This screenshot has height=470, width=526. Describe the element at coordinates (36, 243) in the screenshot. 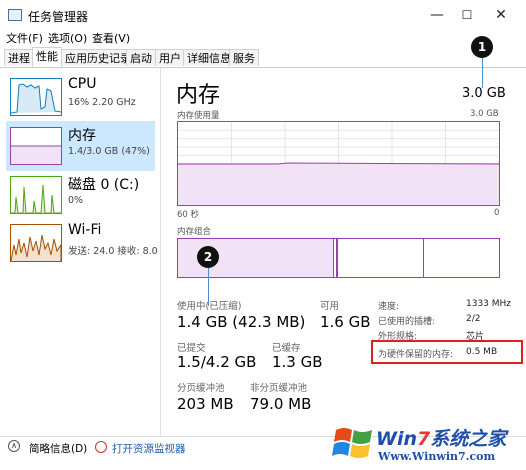

I see `wifi-thumbnail-graph` at that location.